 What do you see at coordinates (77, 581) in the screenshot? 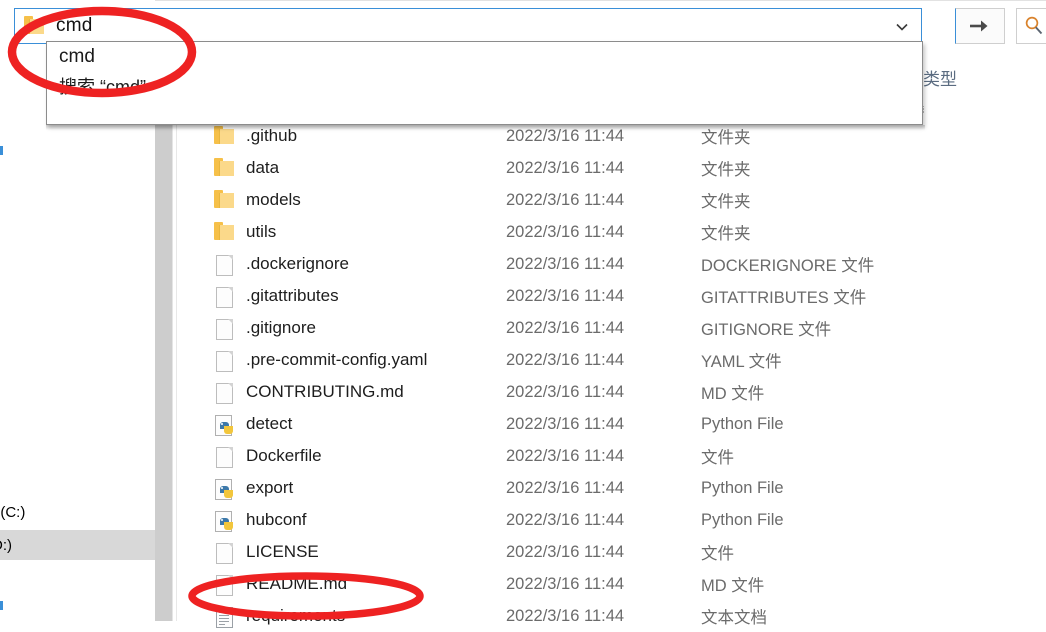
I see `sidebar-item-other: )` at bounding box center [77, 581].